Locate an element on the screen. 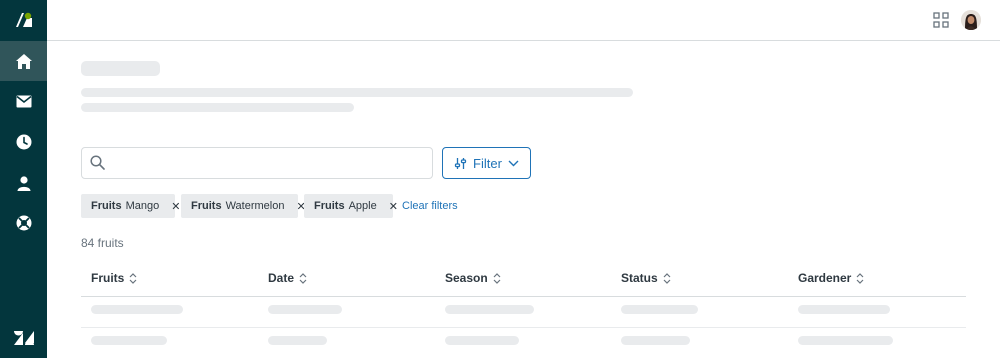 This screenshot has width=1000, height=358. sidebar-item-mail is located at coordinates (23, 101).